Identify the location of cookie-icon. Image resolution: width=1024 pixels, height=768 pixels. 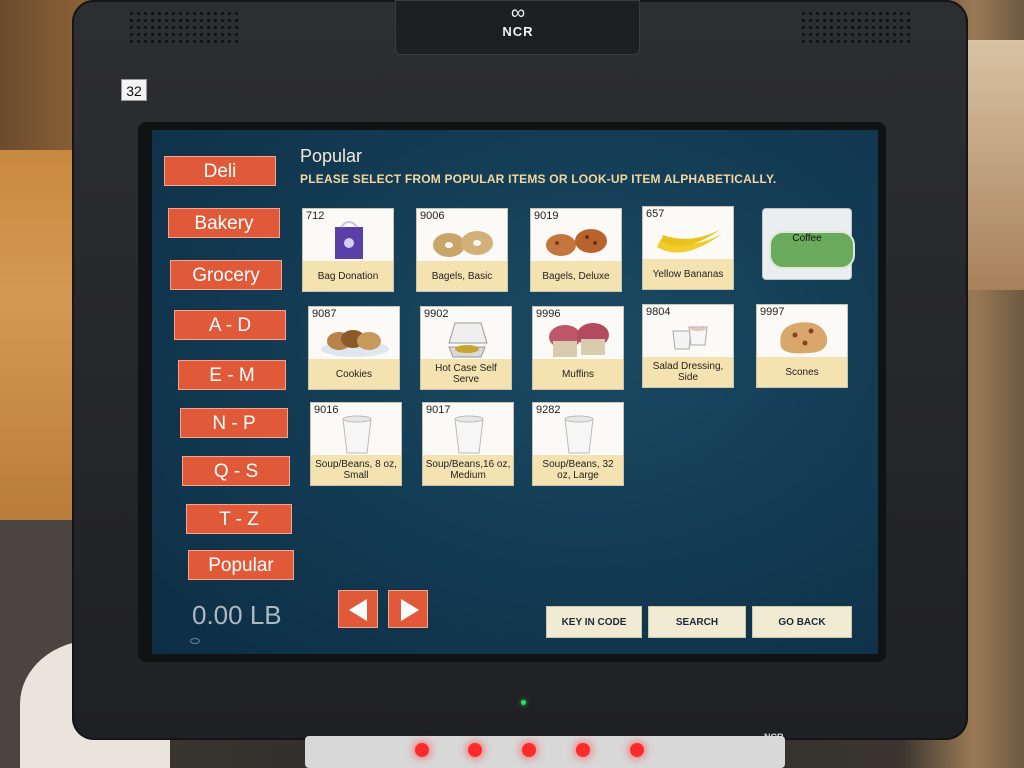
(355, 343).